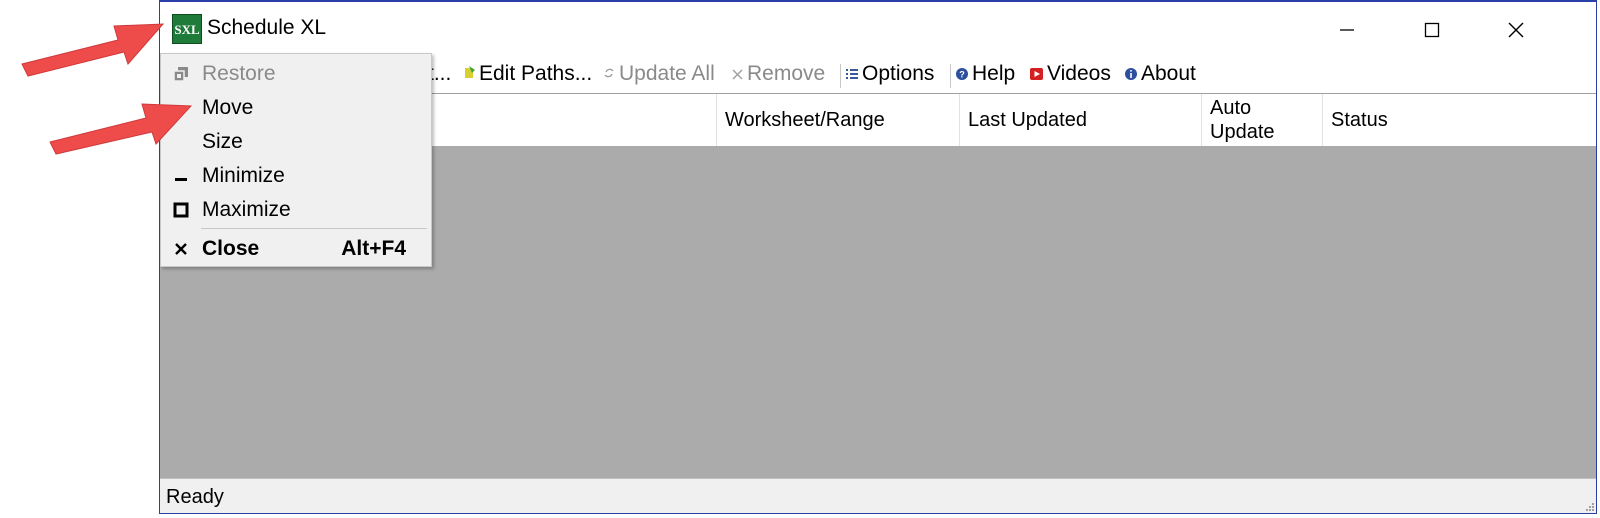 This screenshot has width=1600, height=518. Describe the element at coordinates (296, 210) in the screenshot. I see `menu-item-maximize: Maximize` at that location.